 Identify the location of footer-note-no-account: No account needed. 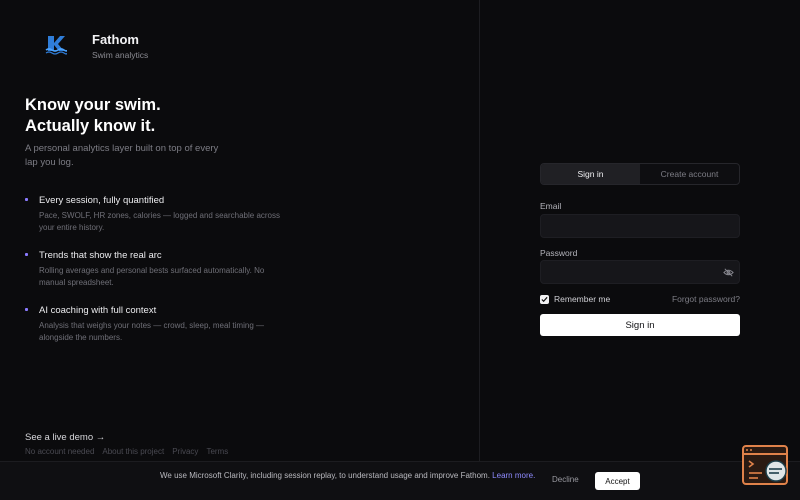
(60, 451).